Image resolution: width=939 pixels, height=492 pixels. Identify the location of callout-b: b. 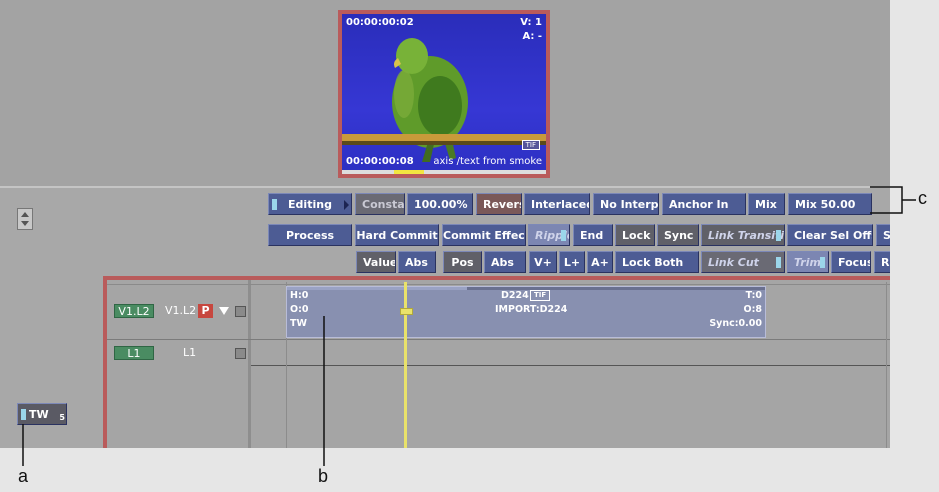
(323, 476).